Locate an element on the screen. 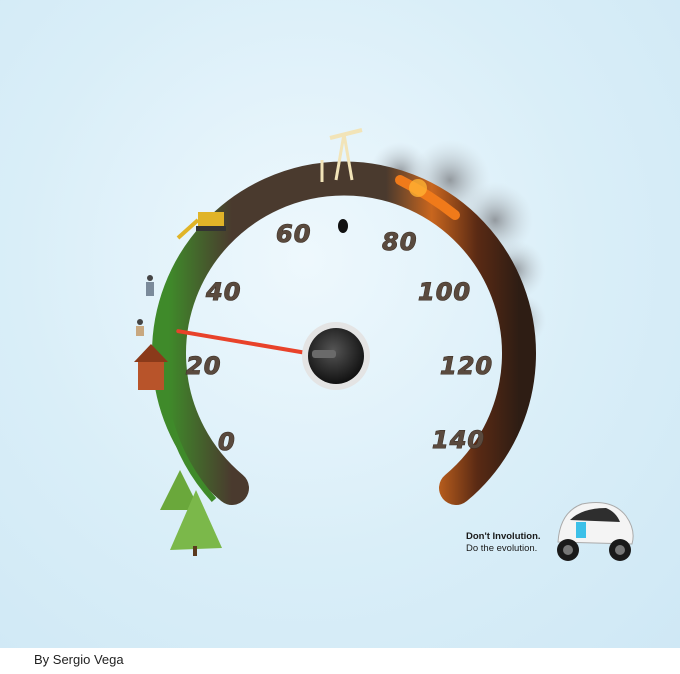 The image size is (680, 674). gauge-tick-0: 0 is located at coordinates (227, 442).